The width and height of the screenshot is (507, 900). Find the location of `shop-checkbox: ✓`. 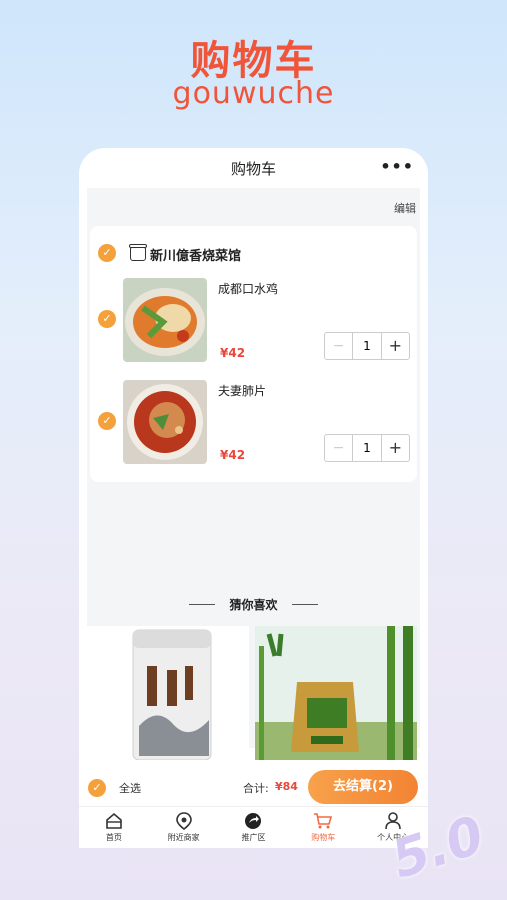

shop-checkbox: ✓ is located at coordinates (107, 253).